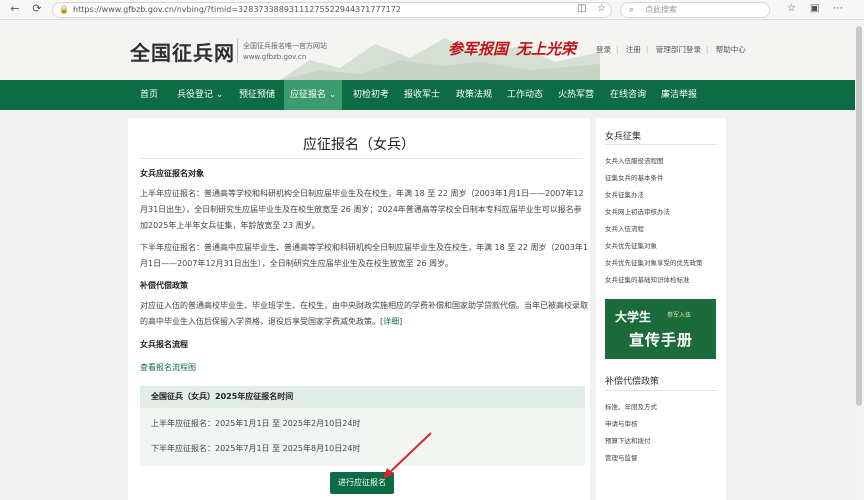 Image resolution: width=864 pixels, height=500 pixels. What do you see at coordinates (182, 51) in the screenshot?
I see `site-logo: 全国征兵网` at bounding box center [182, 51].